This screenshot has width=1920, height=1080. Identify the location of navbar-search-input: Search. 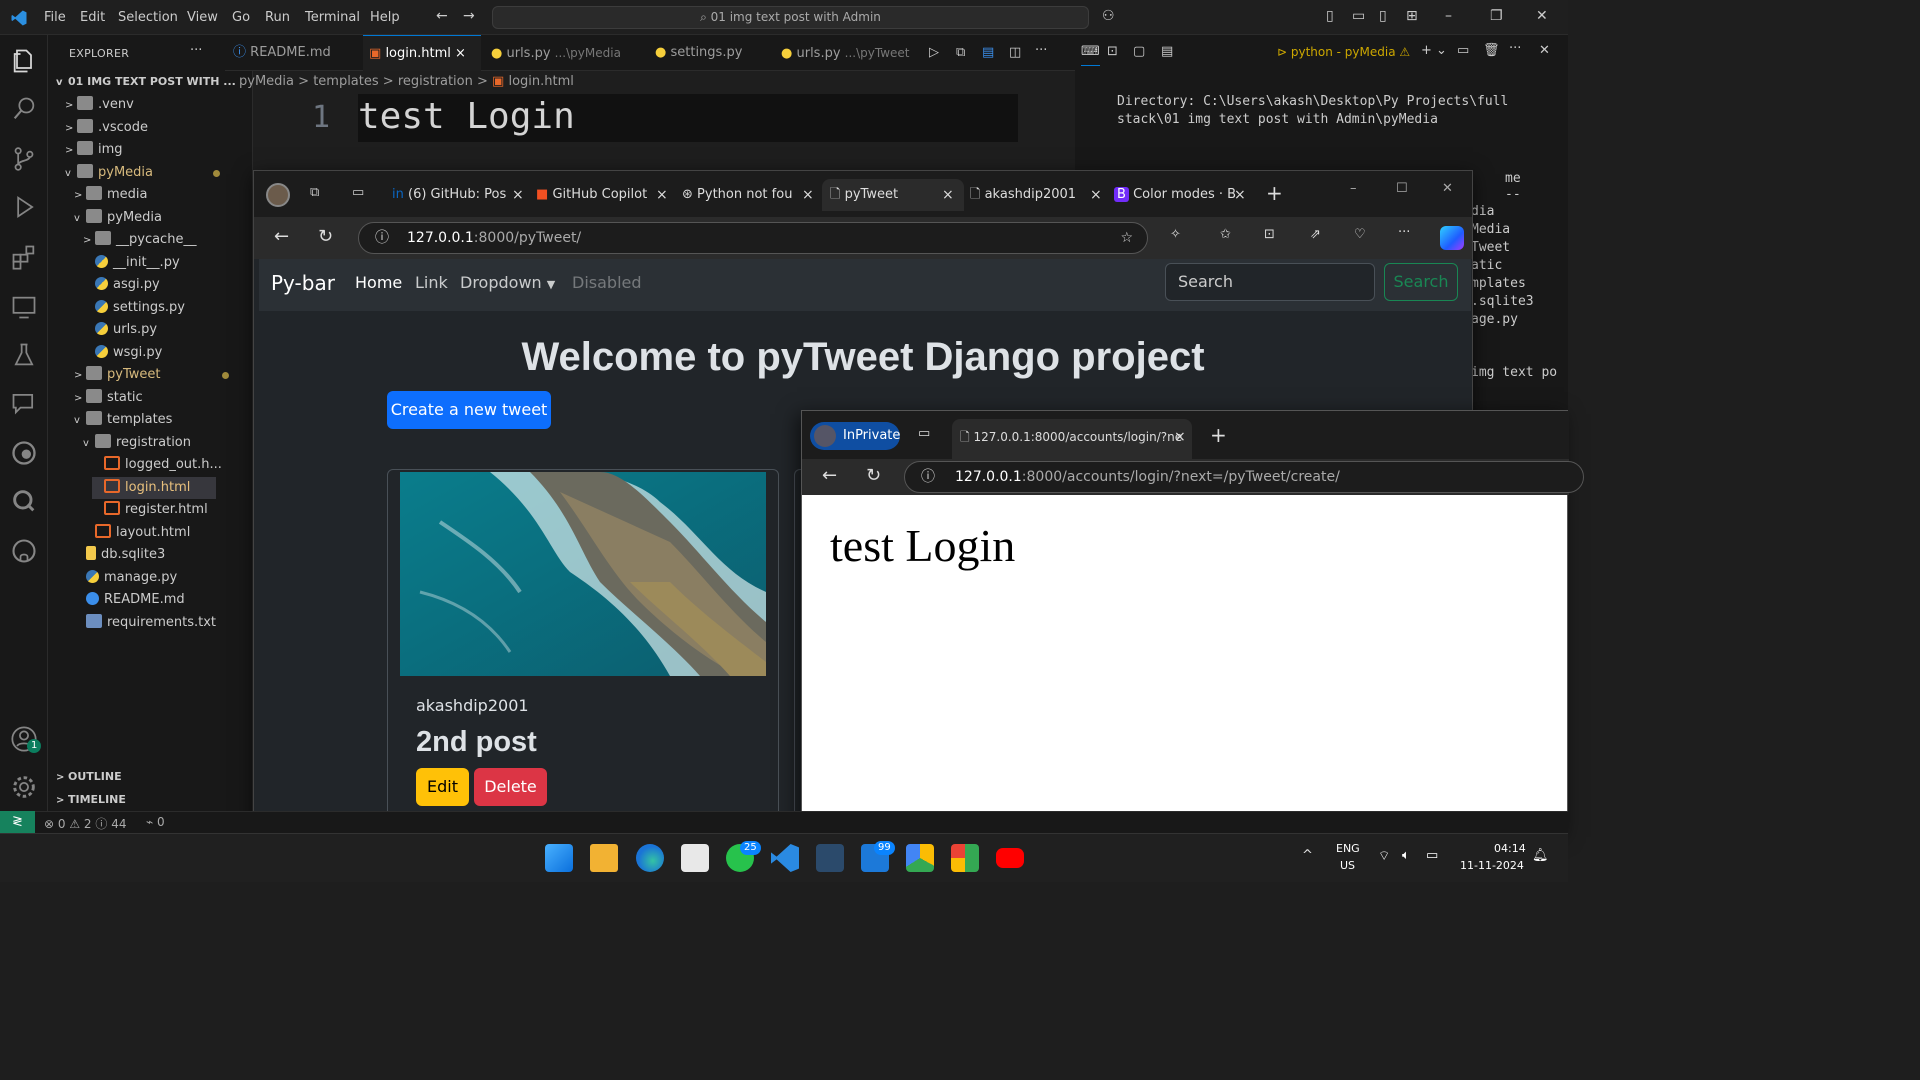
(1270, 282).